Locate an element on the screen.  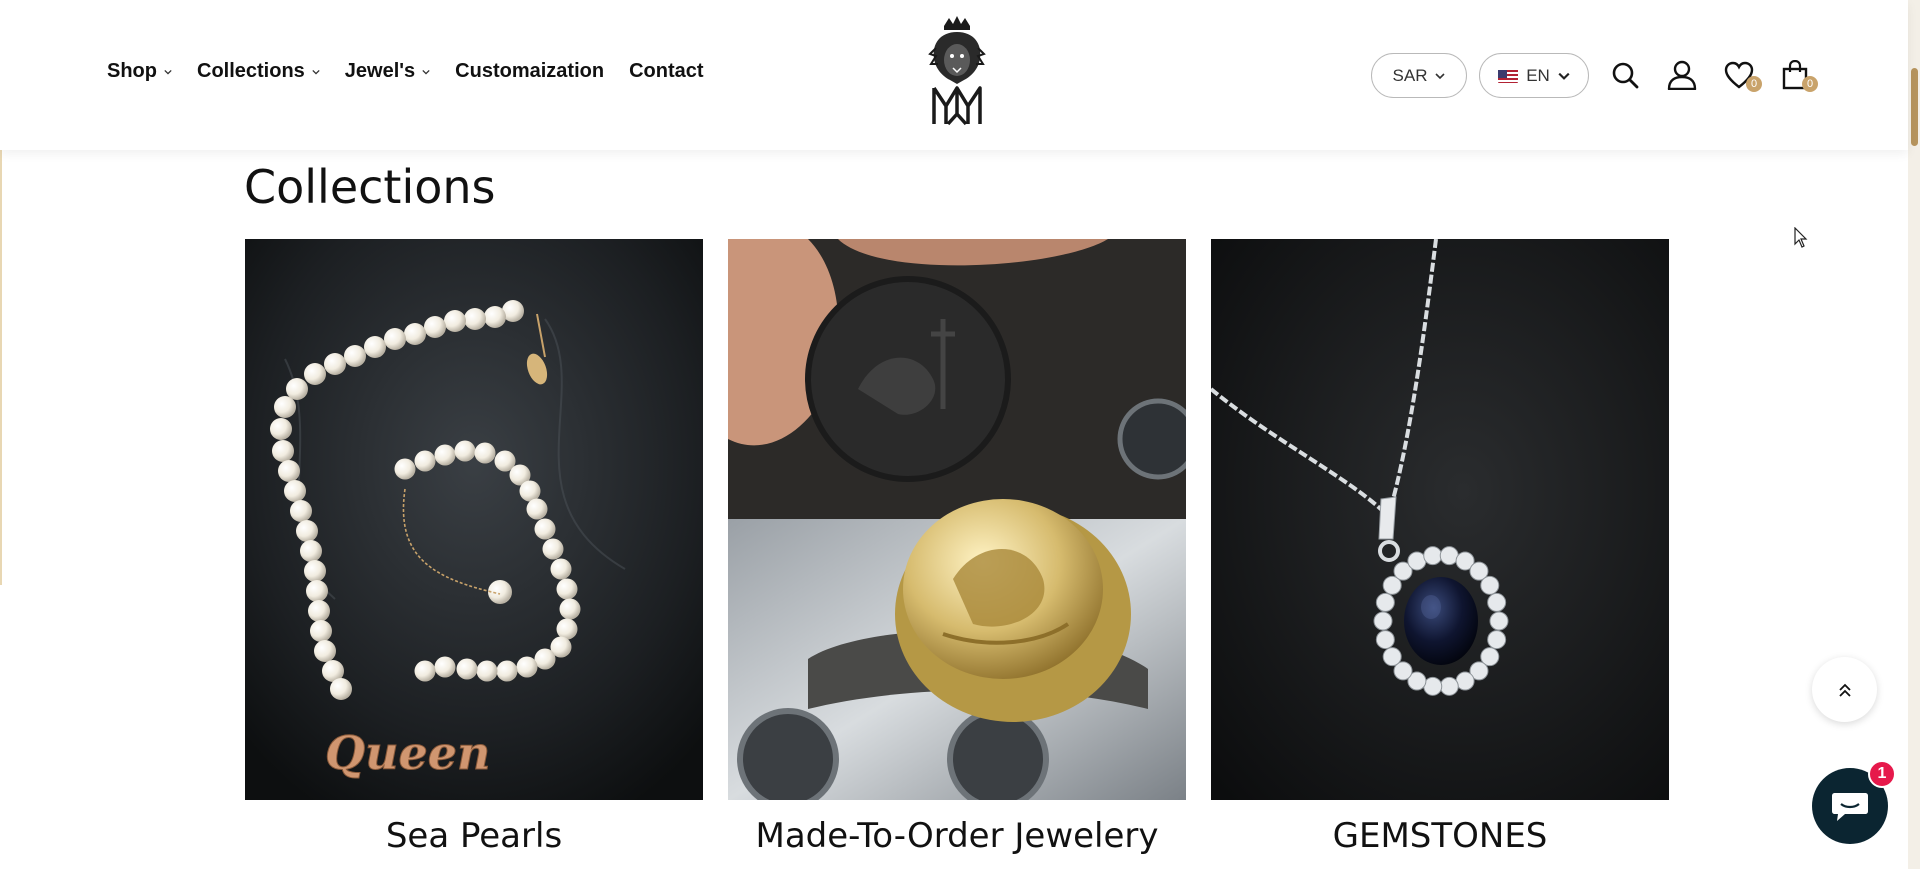
currency-selector: SAR is located at coordinates (1419, 75).